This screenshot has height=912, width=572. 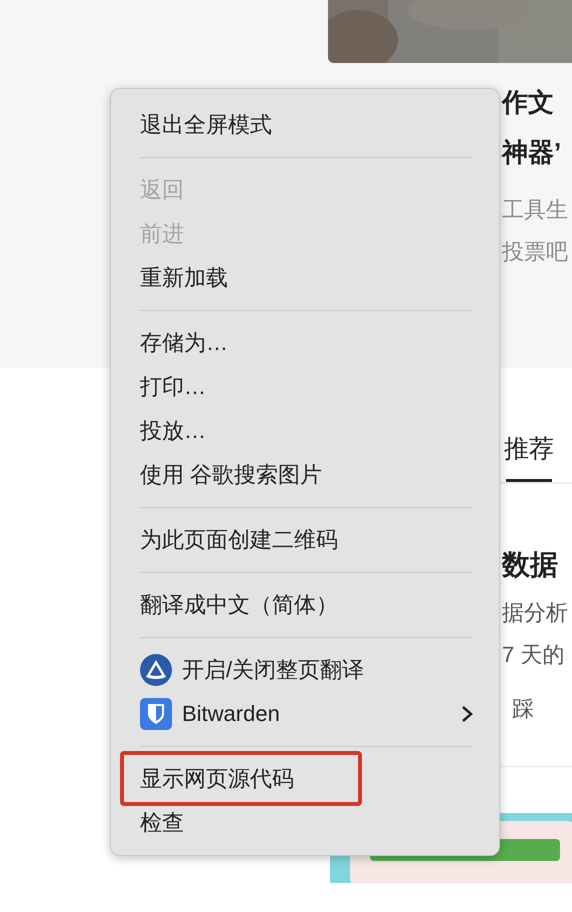 I want to click on tab: 推荐, so click(x=529, y=454).